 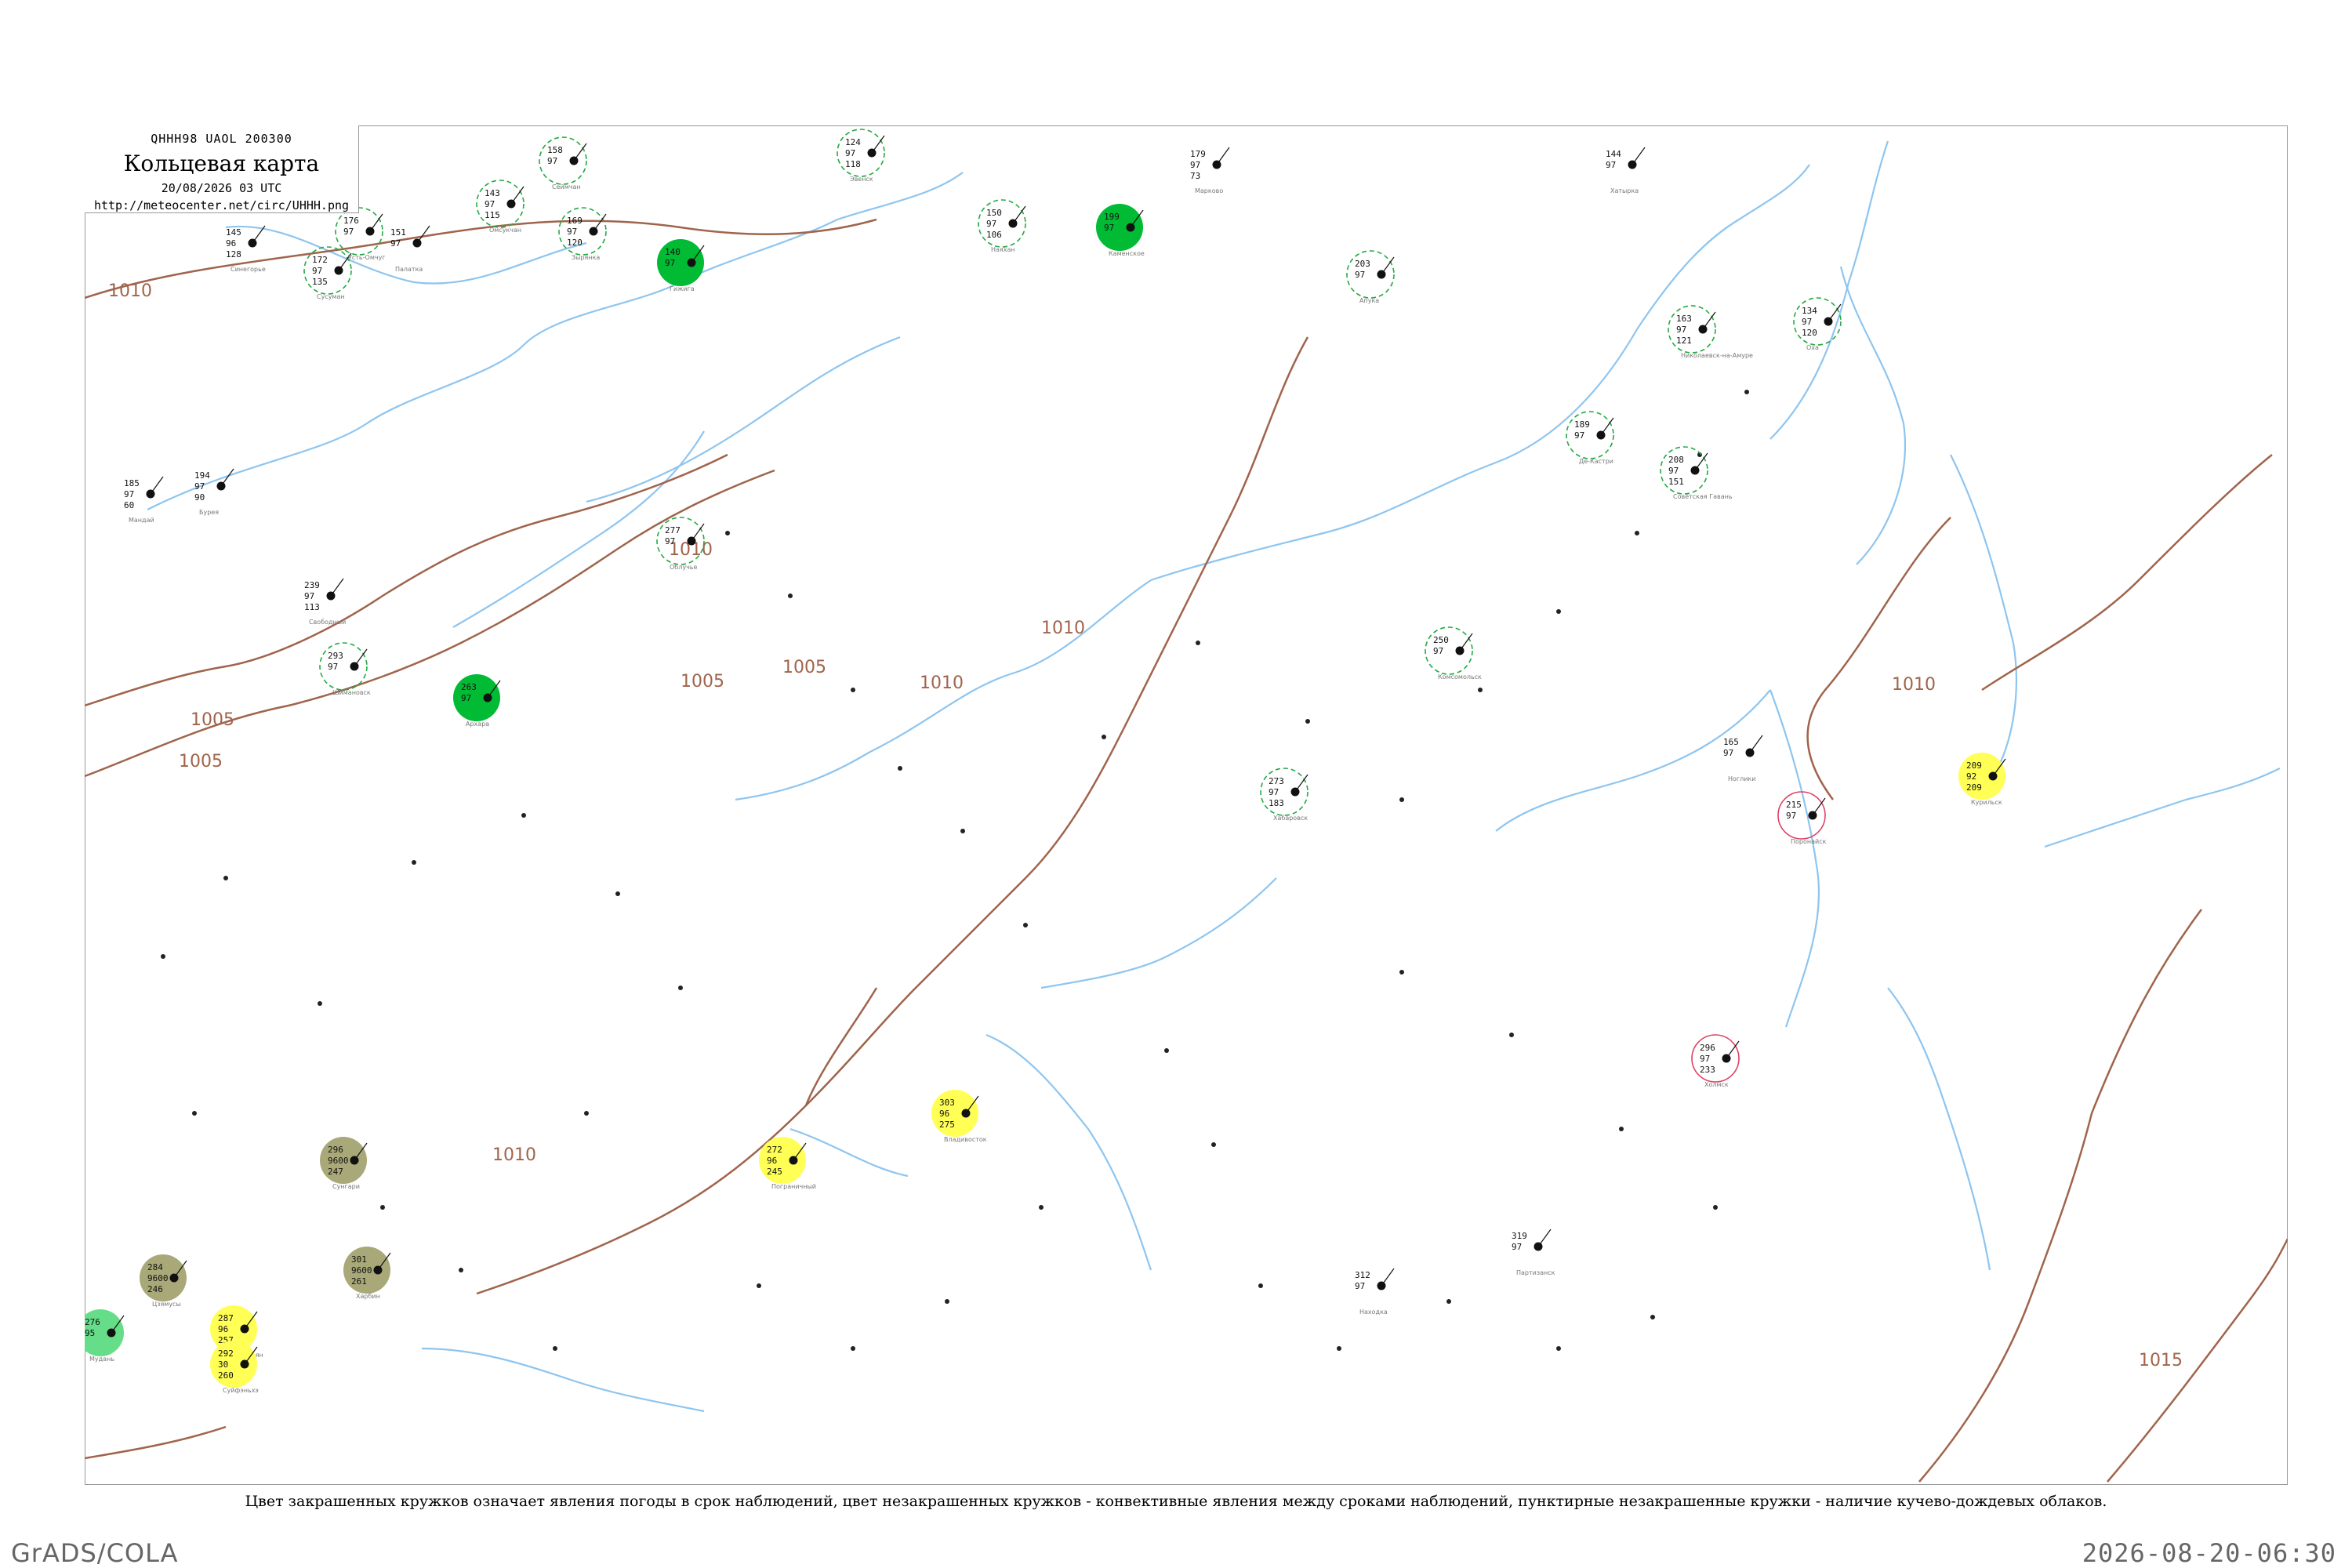 What do you see at coordinates (1971, 776) in the screenshot?
I see `station-value: 92` at bounding box center [1971, 776].